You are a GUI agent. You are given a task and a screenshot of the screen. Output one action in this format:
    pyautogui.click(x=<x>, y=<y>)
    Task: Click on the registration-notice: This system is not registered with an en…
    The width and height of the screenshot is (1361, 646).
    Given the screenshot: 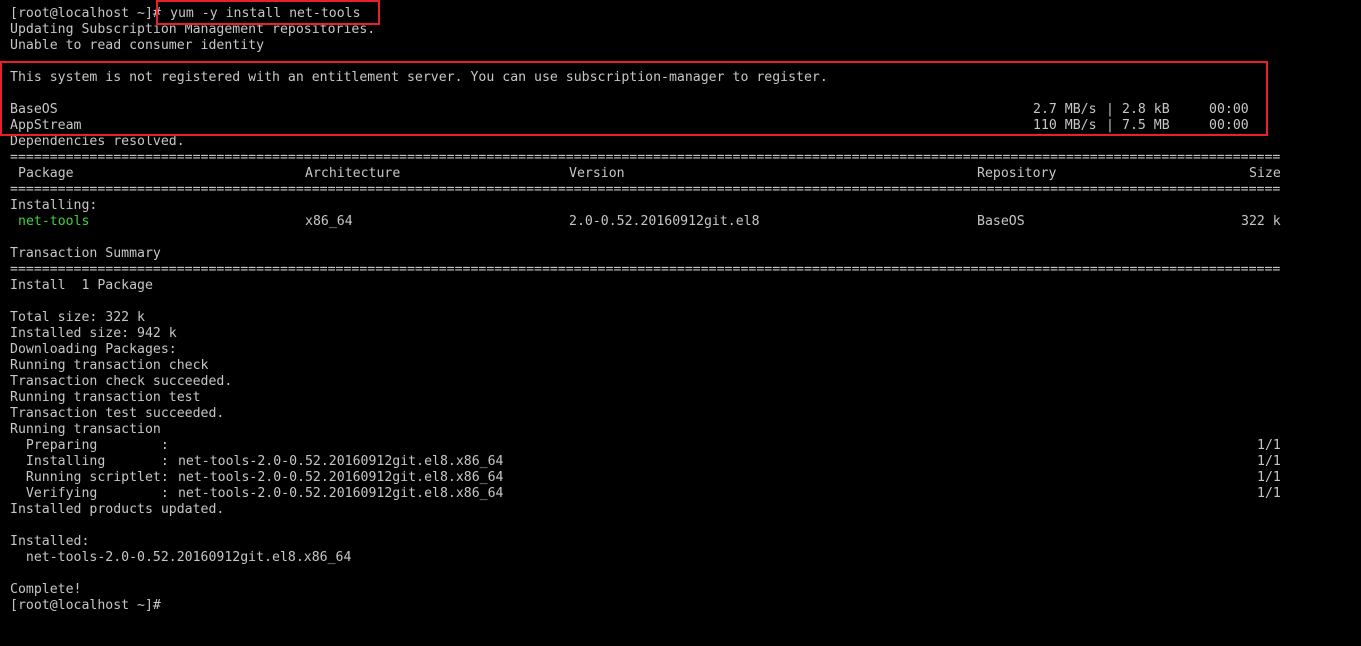 What is the action you would take?
    pyautogui.click(x=419, y=77)
    